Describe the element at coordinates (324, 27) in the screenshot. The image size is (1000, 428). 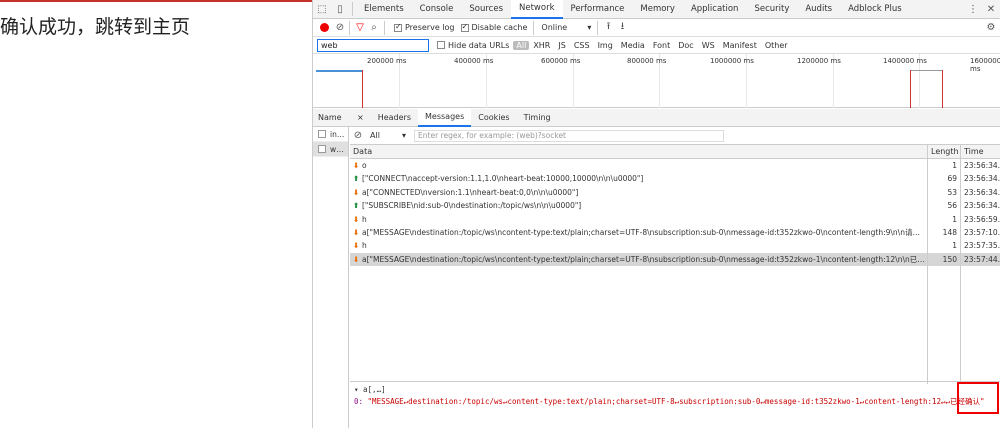
I see `record-icon` at that location.